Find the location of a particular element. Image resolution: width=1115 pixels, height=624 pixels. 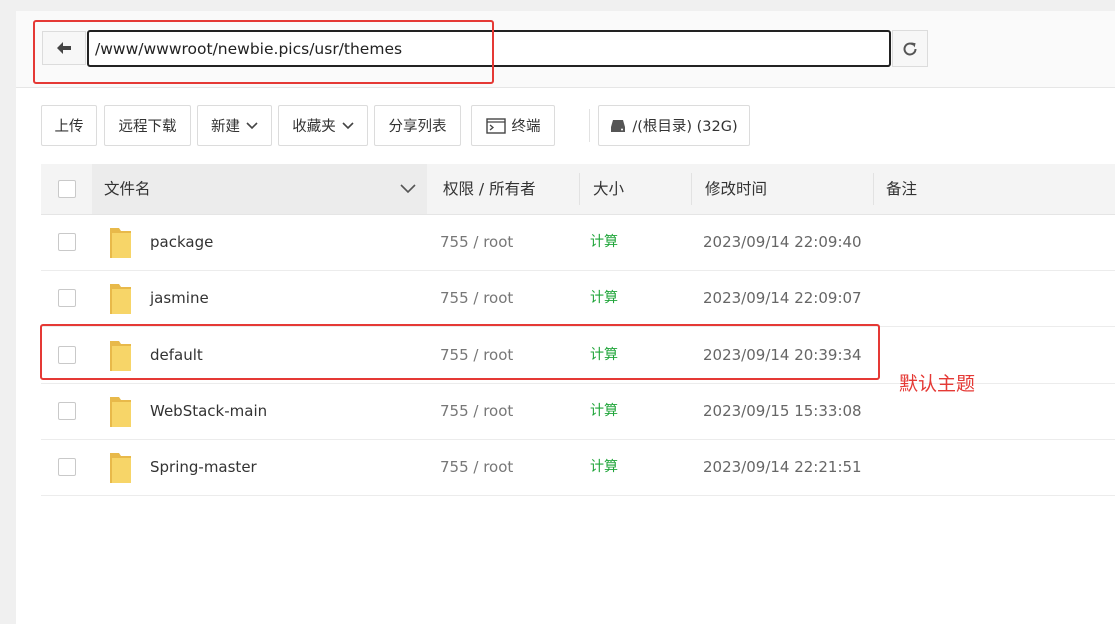

terminal-icon is located at coordinates (495, 125).